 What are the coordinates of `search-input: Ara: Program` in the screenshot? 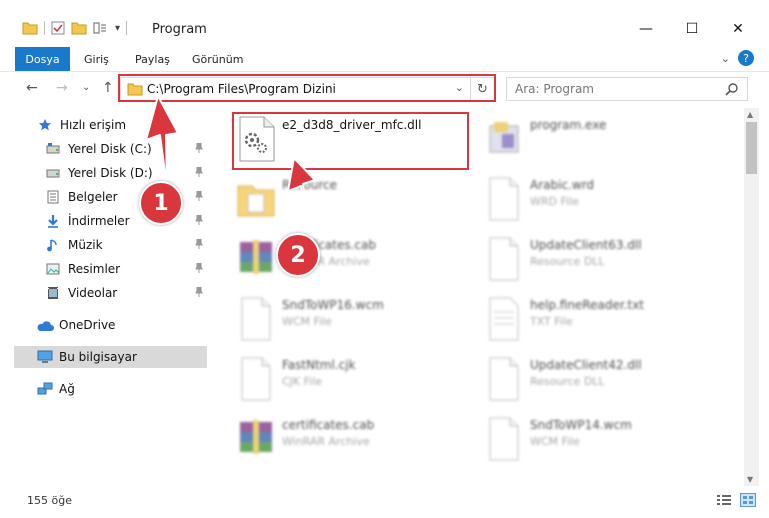 It's located at (554, 89).